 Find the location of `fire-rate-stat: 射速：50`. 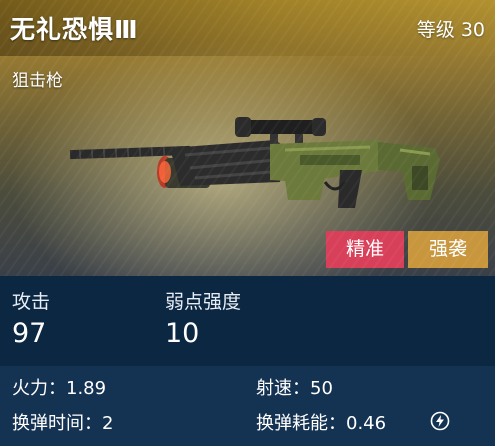

fire-rate-stat: 射速：50 is located at coordinates (294, 388).